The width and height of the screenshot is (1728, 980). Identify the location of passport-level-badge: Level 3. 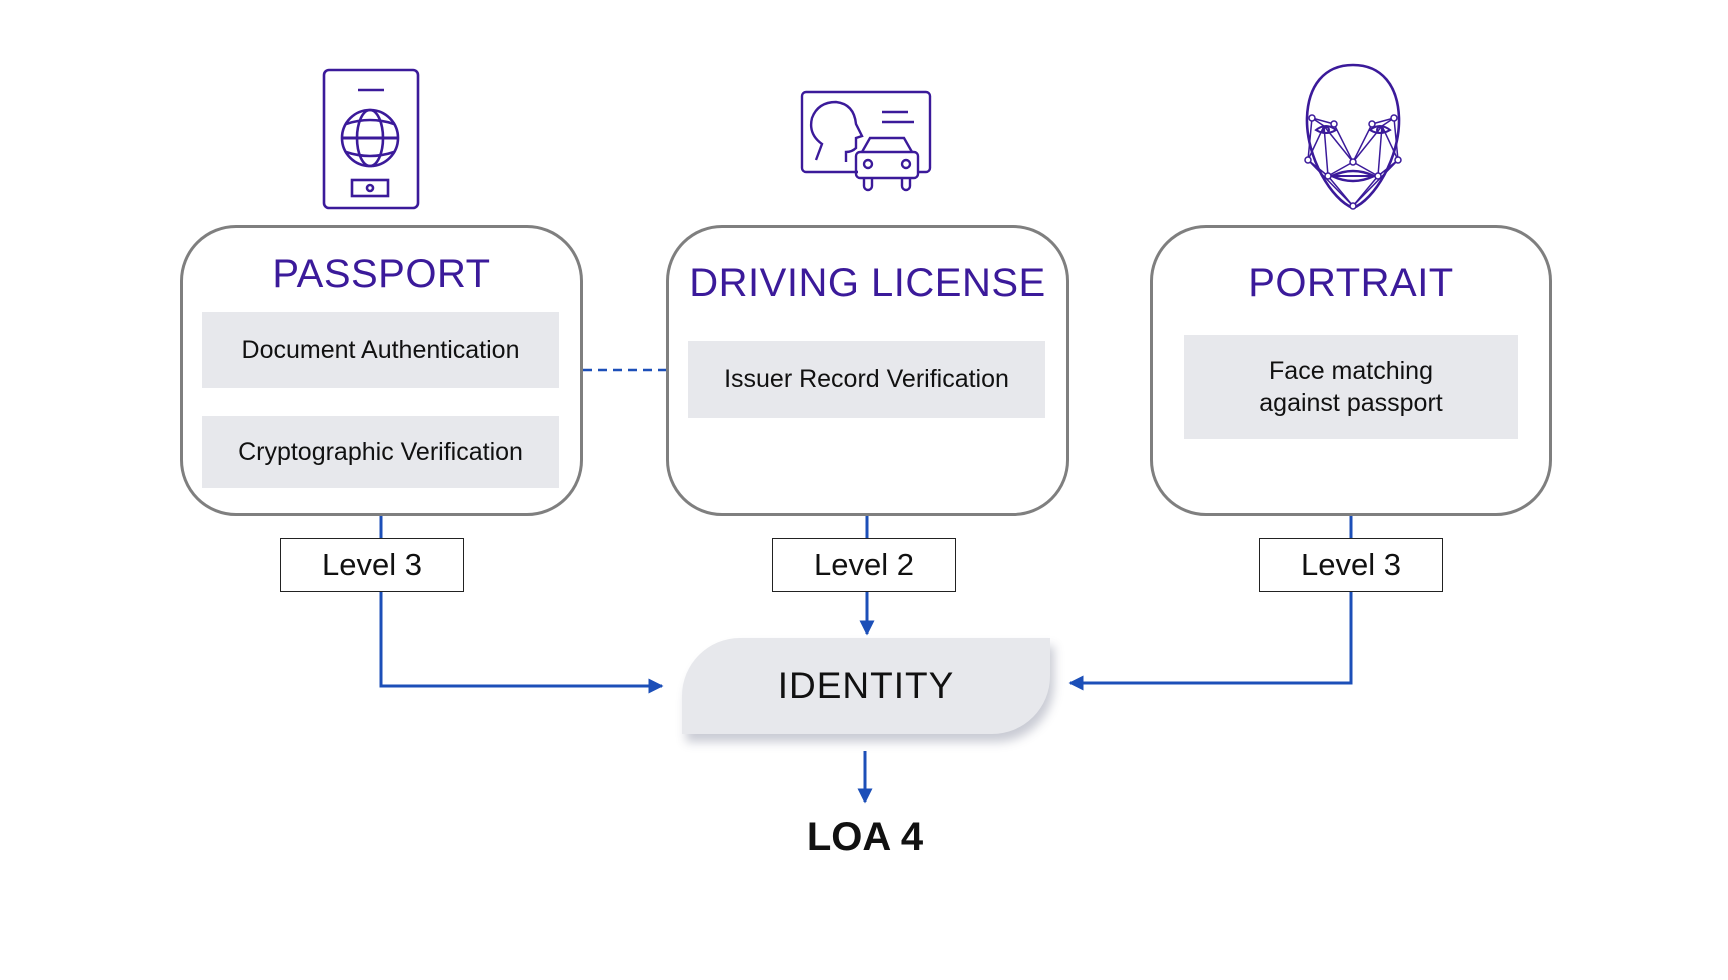
(372, 565).